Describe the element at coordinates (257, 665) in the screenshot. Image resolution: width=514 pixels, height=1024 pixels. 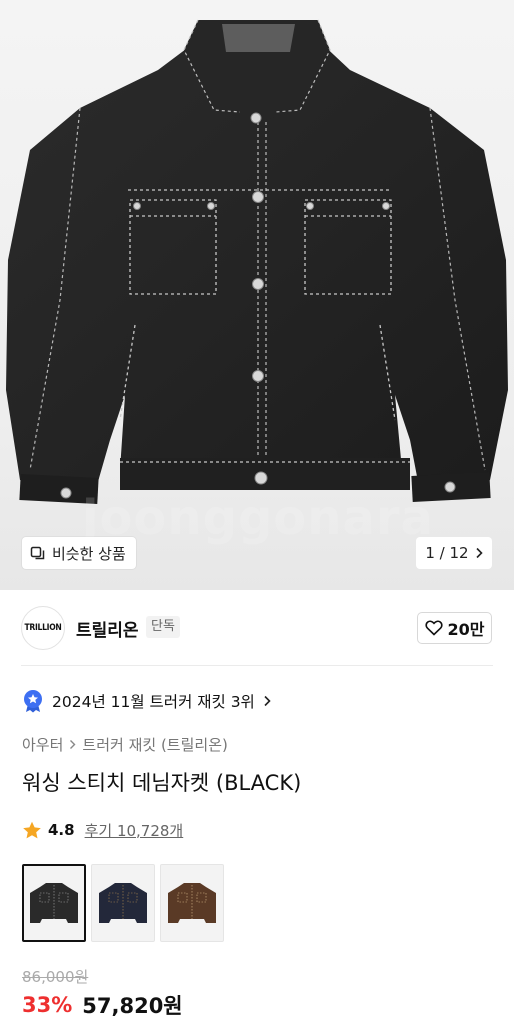
I see `divider` at that location.